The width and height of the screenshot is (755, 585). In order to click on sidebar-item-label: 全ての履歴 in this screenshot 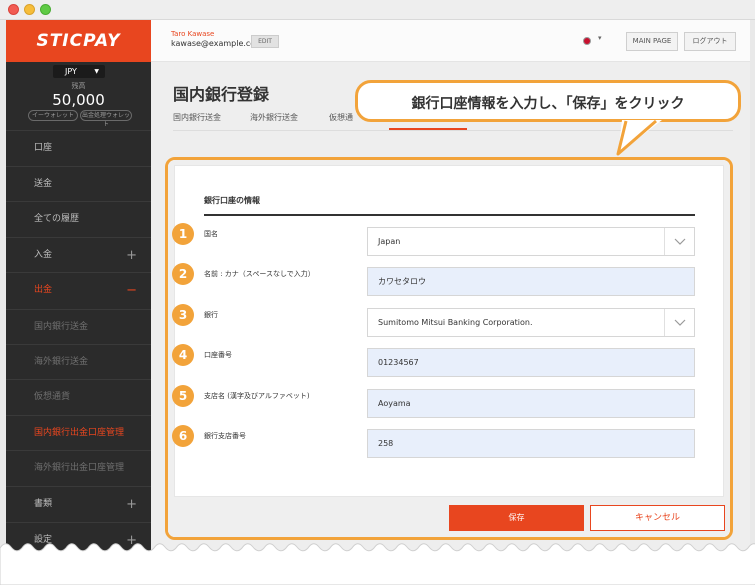, I will do `click(57, 219)`.